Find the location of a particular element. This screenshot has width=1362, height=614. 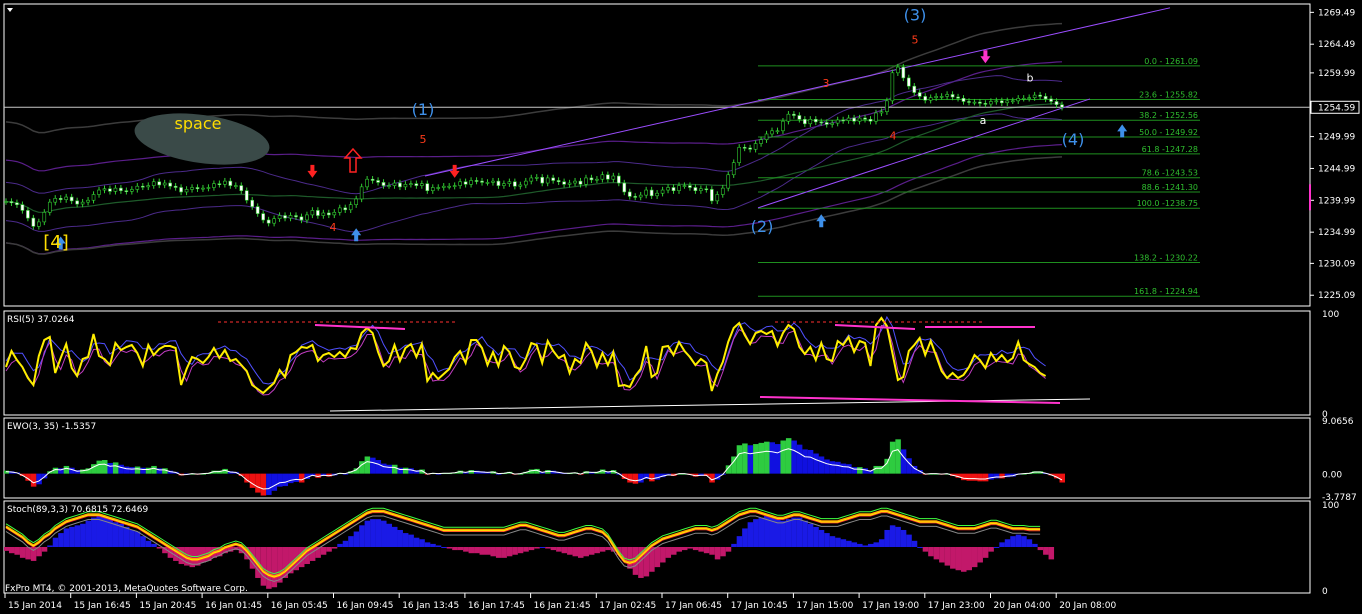

wave-label: a is located at coordinates (983, 120).